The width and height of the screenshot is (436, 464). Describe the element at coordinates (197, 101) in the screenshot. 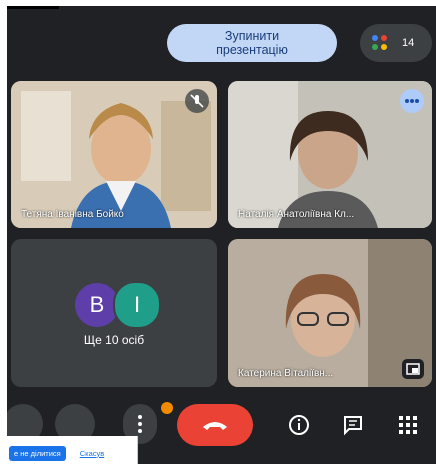

I see `mic-off-icon` at that location.